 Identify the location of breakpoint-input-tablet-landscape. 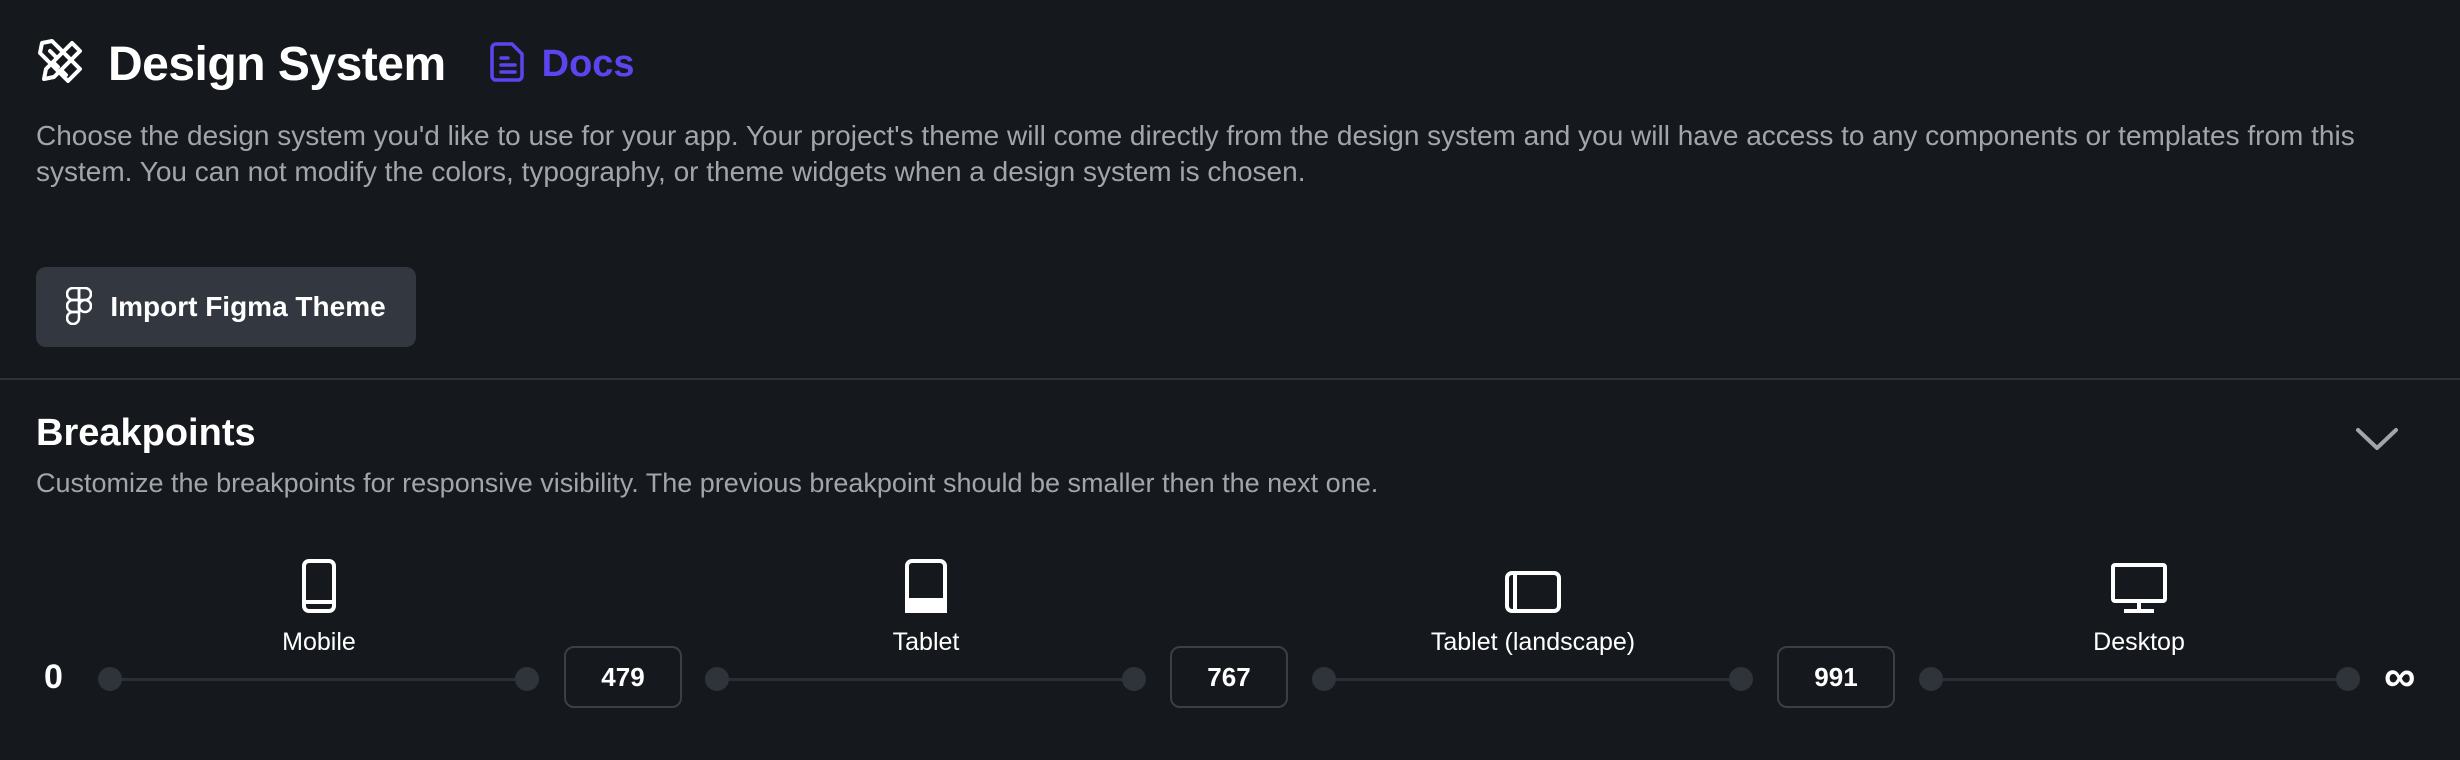
(1836, 677).